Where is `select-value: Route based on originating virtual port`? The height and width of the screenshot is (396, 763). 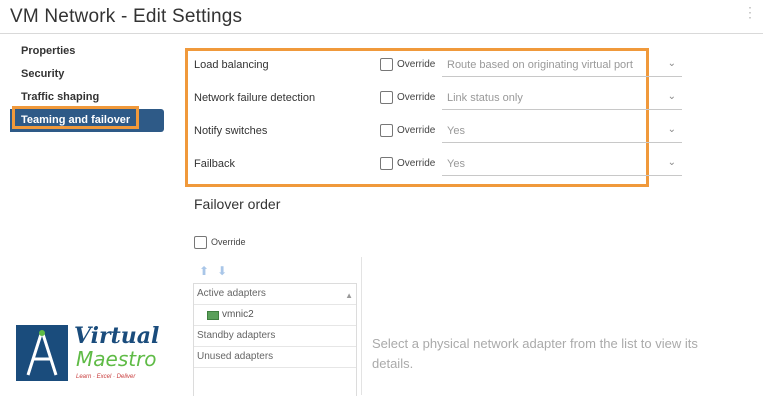
select-value: Route based on originating virtual port is located at coordinates (540, 65).